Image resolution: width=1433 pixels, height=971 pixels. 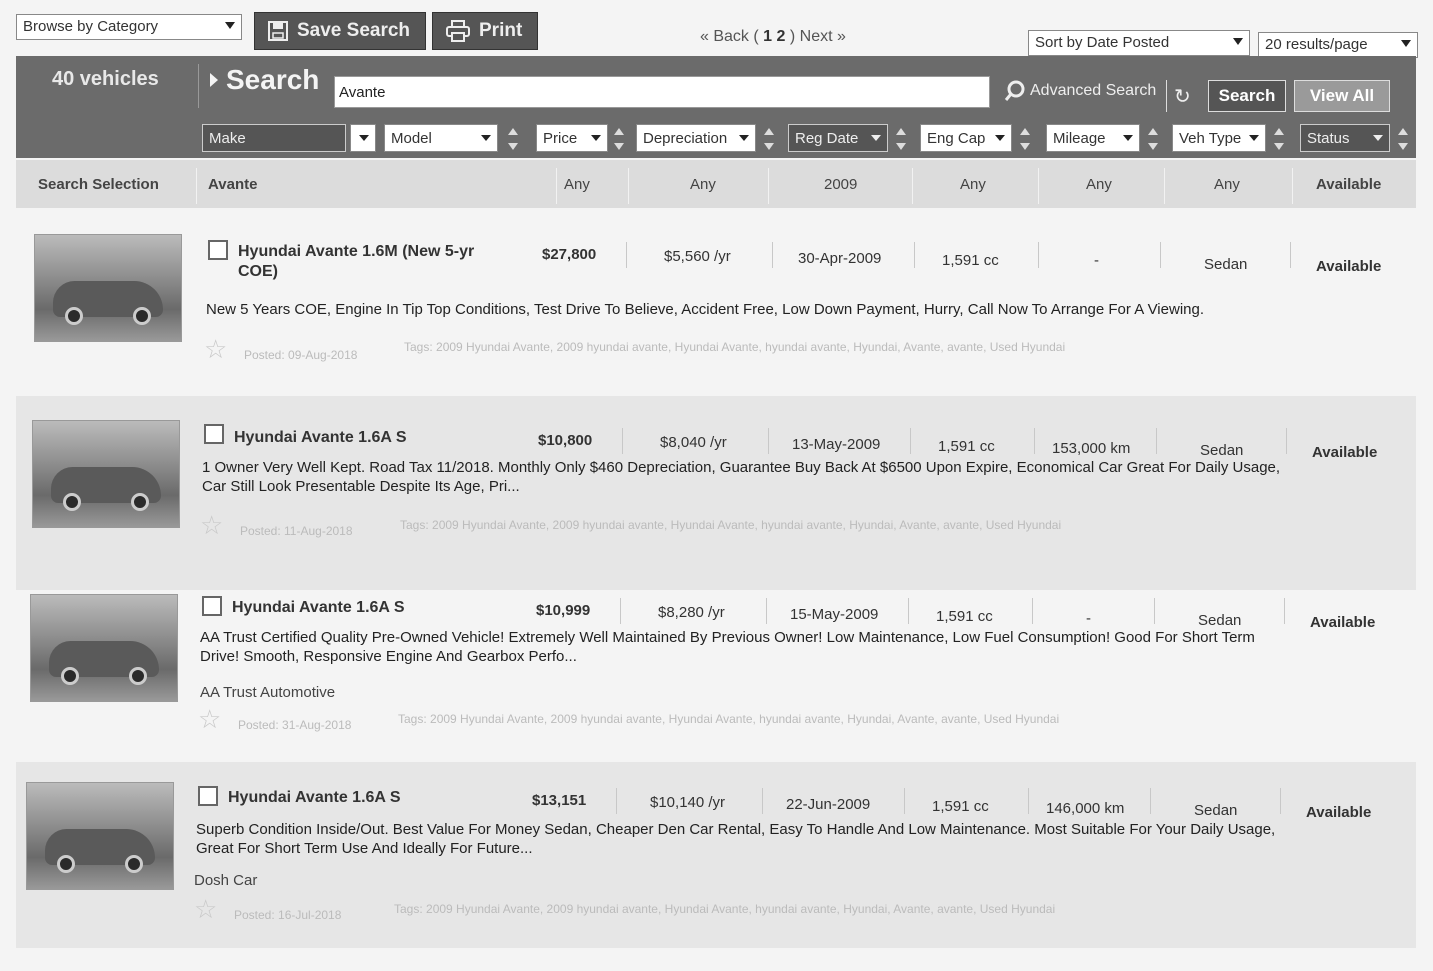 What do you see at coordinates (354, 30) in the screenshot?
I see `save-search-label: Save Search` at bounding box center [354, 30].